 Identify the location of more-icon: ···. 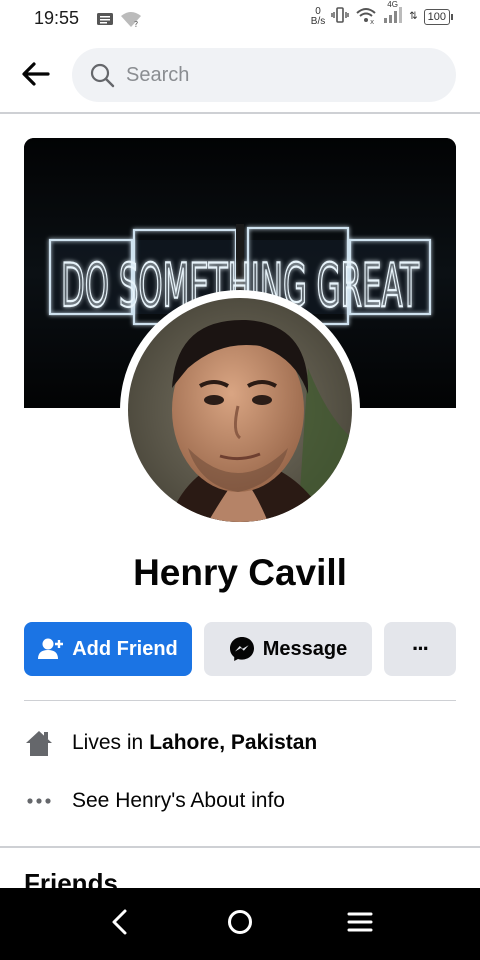
(421, 648).